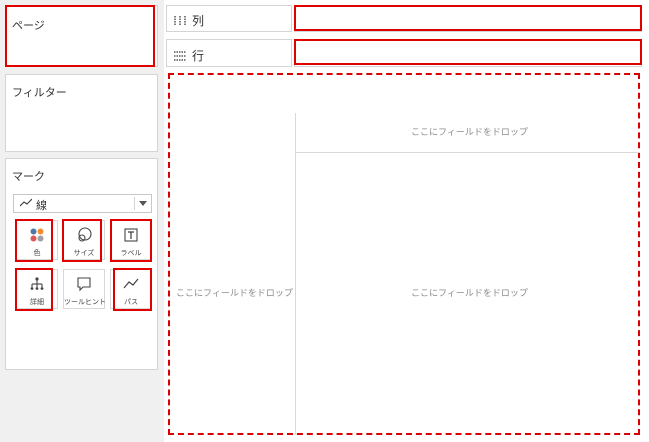 The height and width of the screenshot is (442, 649). What do you see at coordinates (131, 253) in the screenshot?
I see `label-label: ラベル` at bounding box center [131, 253].